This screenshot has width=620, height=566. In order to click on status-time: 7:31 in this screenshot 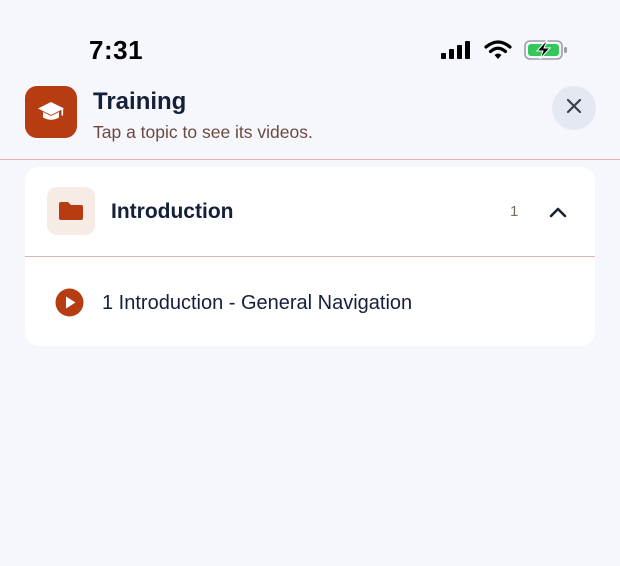, I will do `click(116, 50)`.